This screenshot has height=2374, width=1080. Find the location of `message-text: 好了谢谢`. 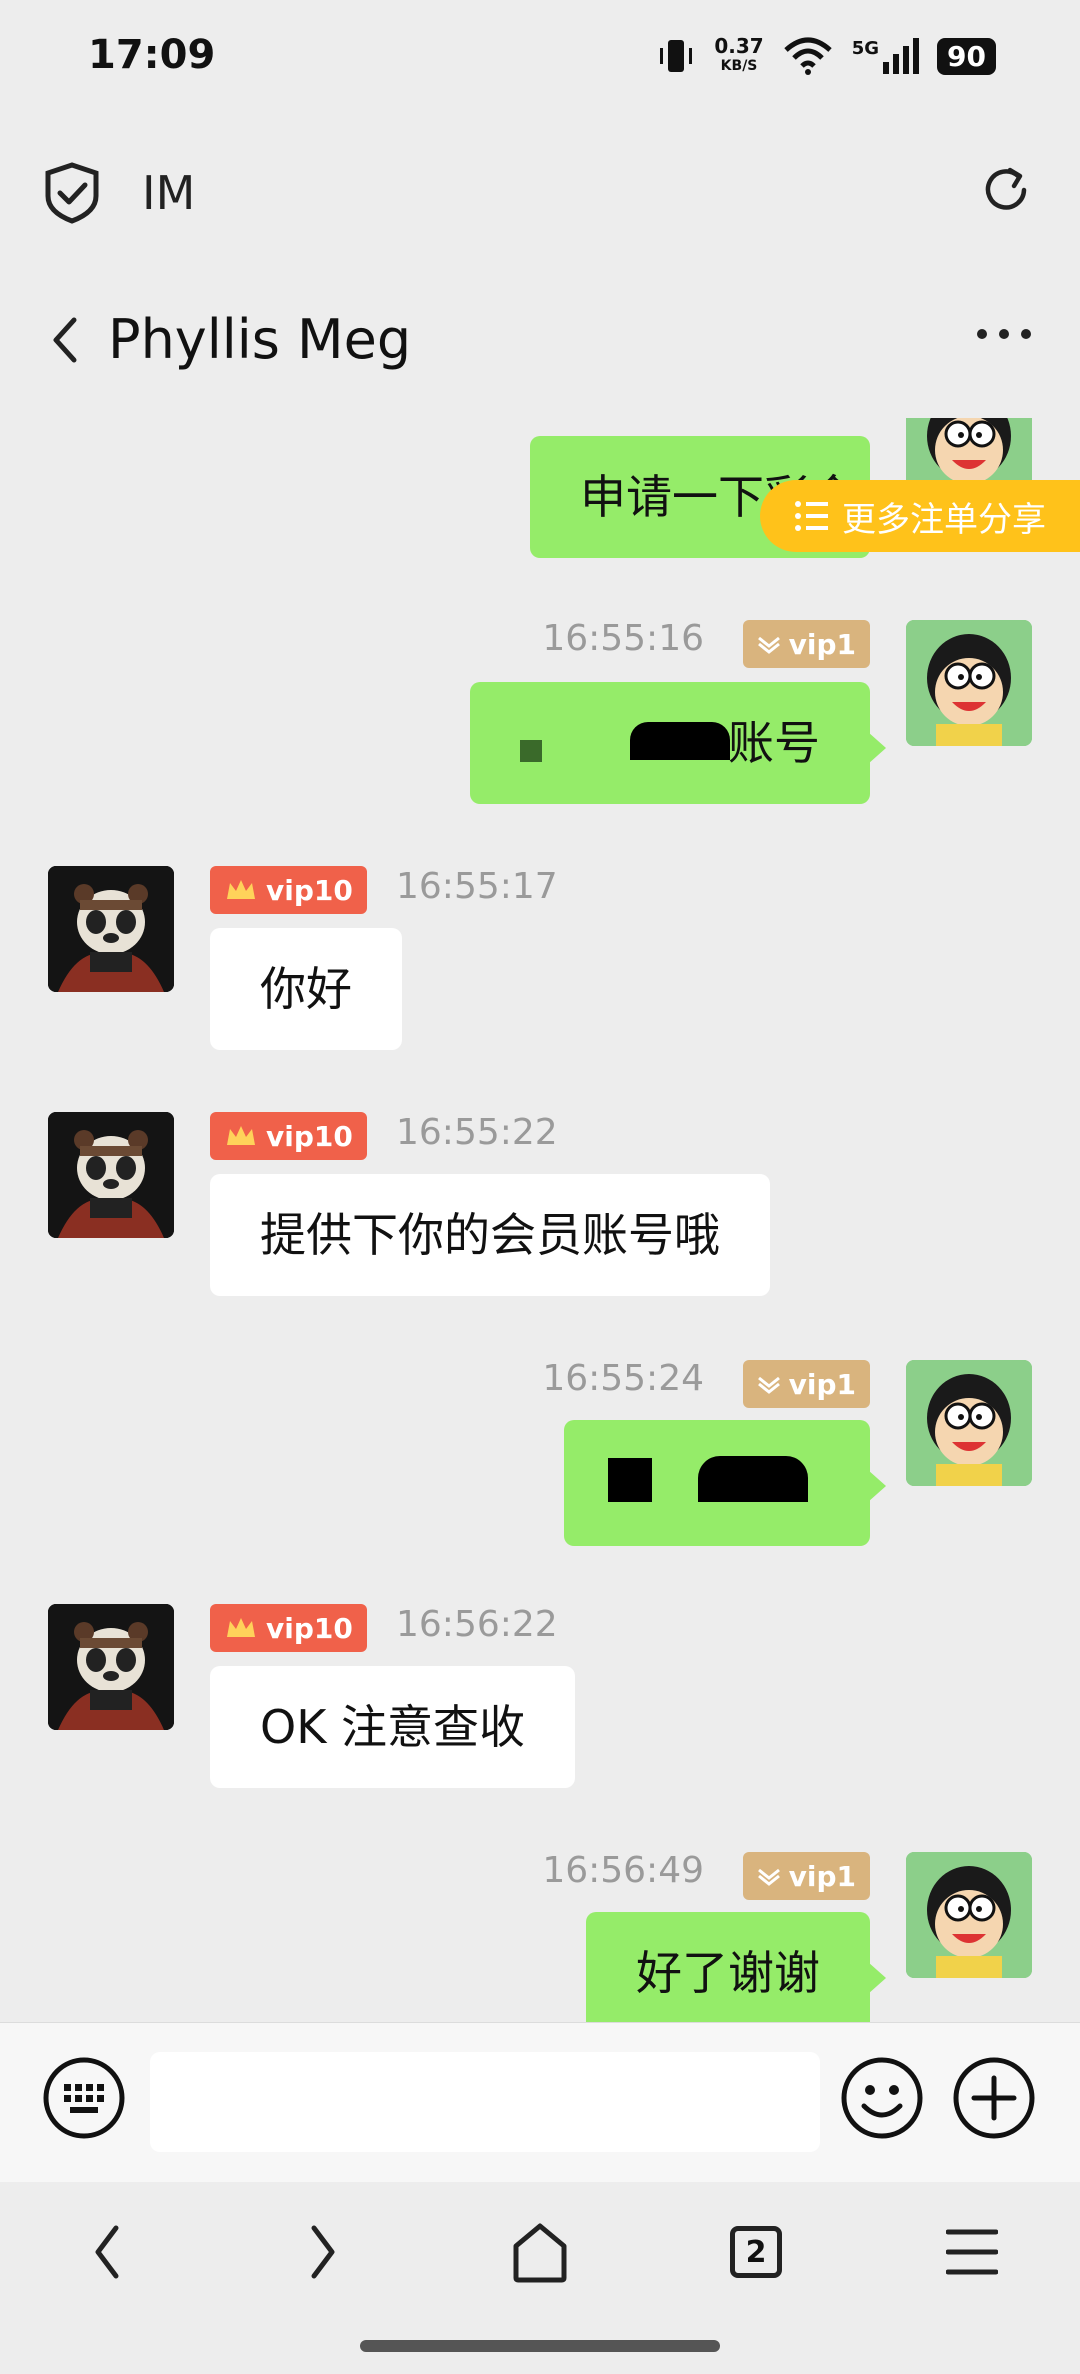

message-text: 好了谢谢 is located at coordinates (728, 1973).